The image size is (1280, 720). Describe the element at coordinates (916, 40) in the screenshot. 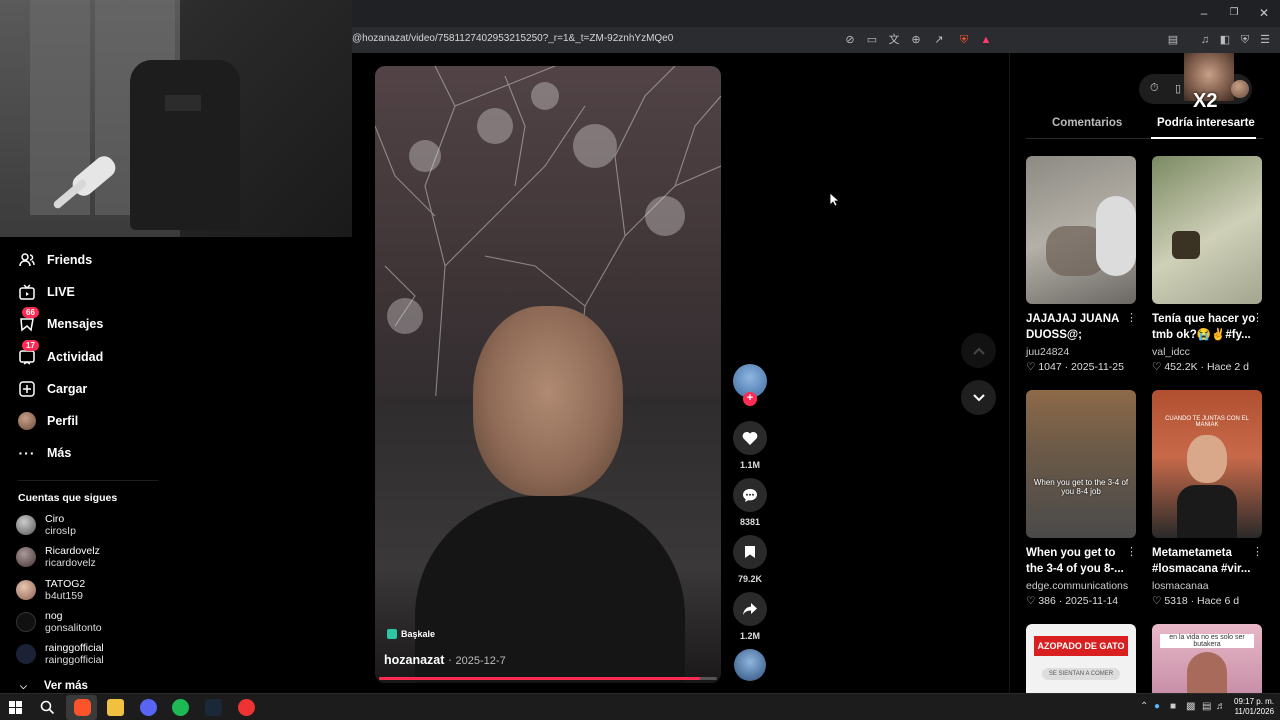

I see `zoom-icon: ⊕` at that location.